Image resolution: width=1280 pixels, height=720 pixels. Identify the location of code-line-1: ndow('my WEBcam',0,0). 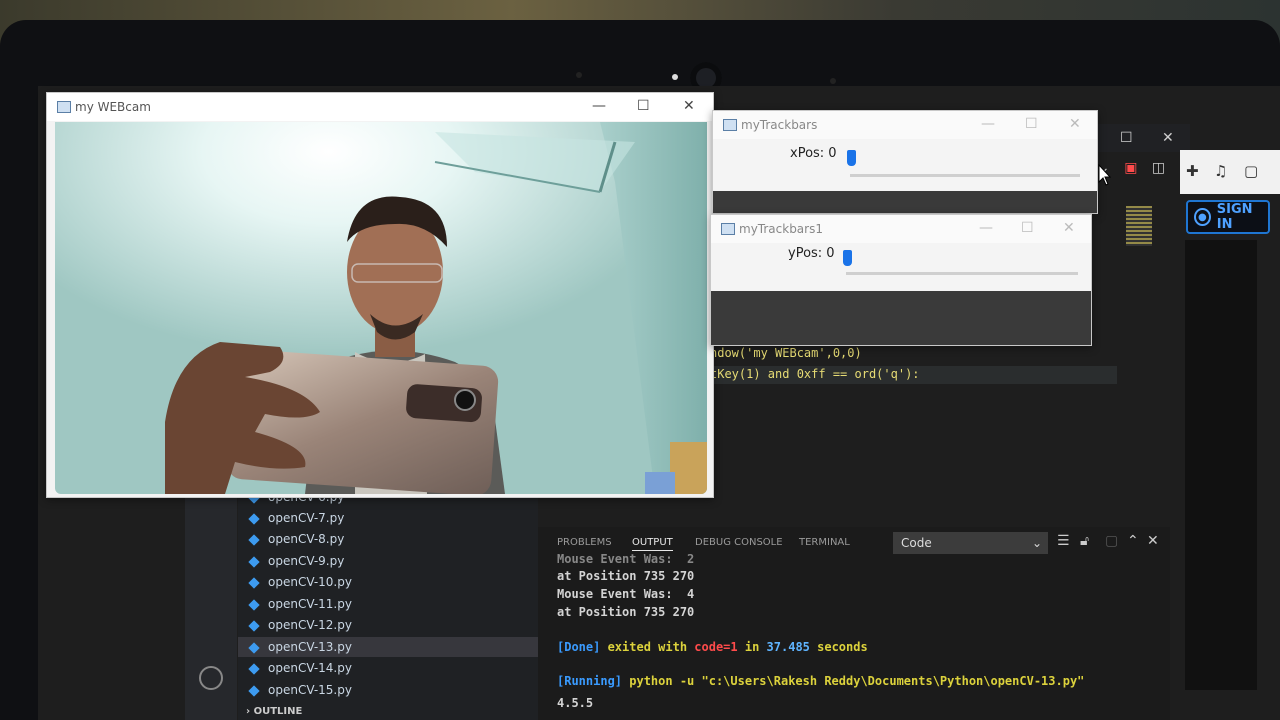
(786, 353).